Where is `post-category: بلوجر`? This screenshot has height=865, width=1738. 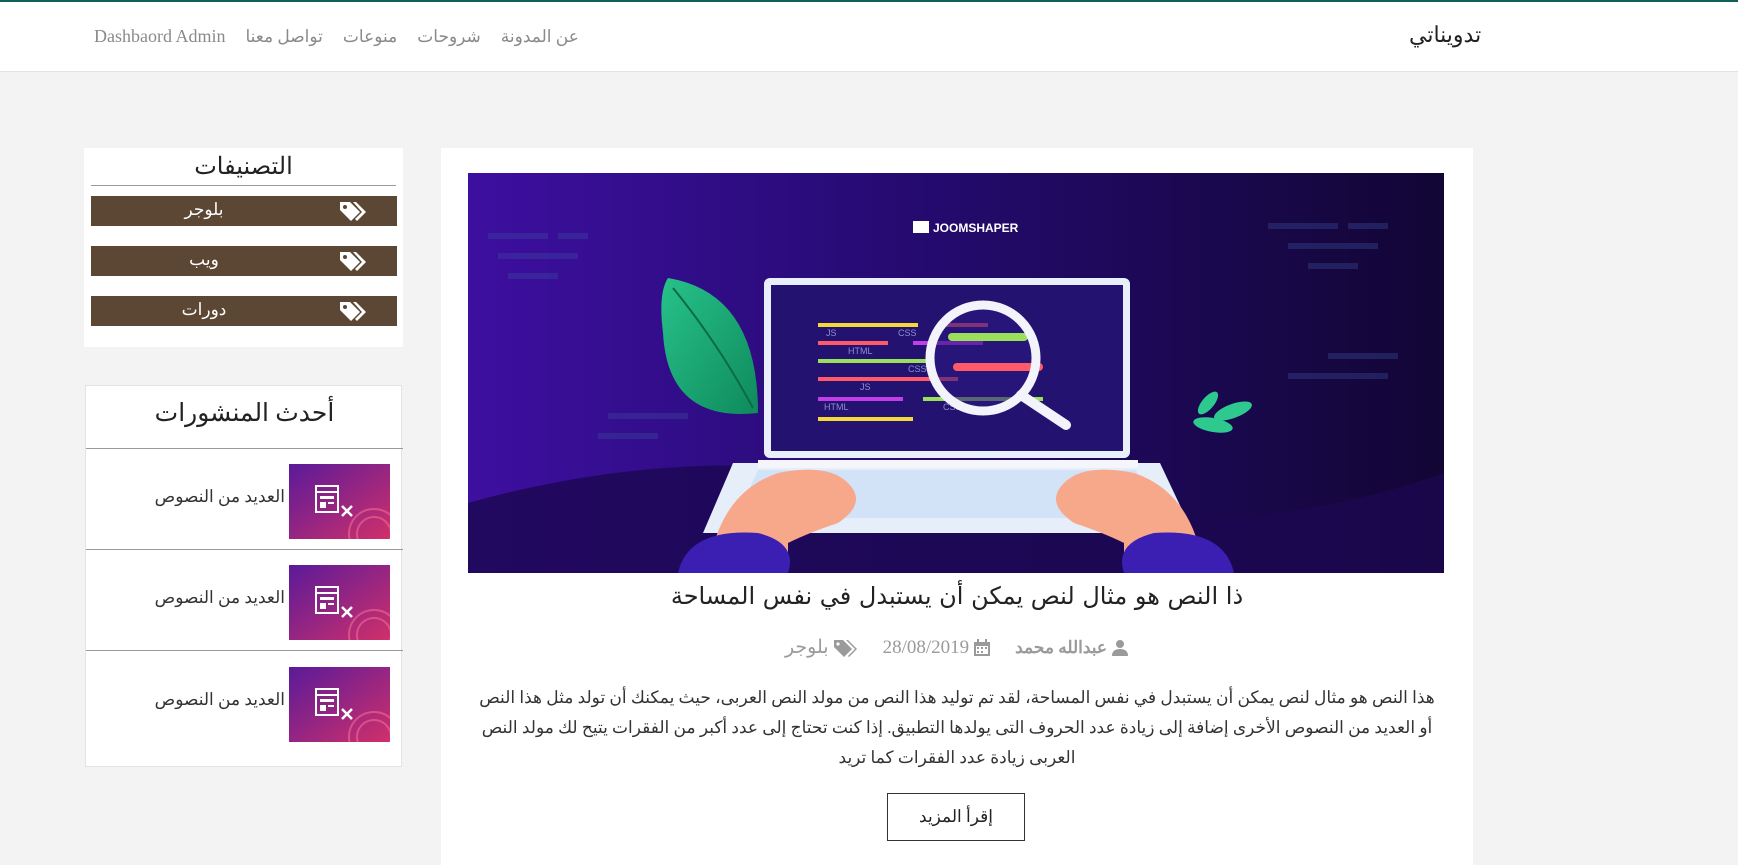
post-category: بلوجر is located at coordinates (822, 647).